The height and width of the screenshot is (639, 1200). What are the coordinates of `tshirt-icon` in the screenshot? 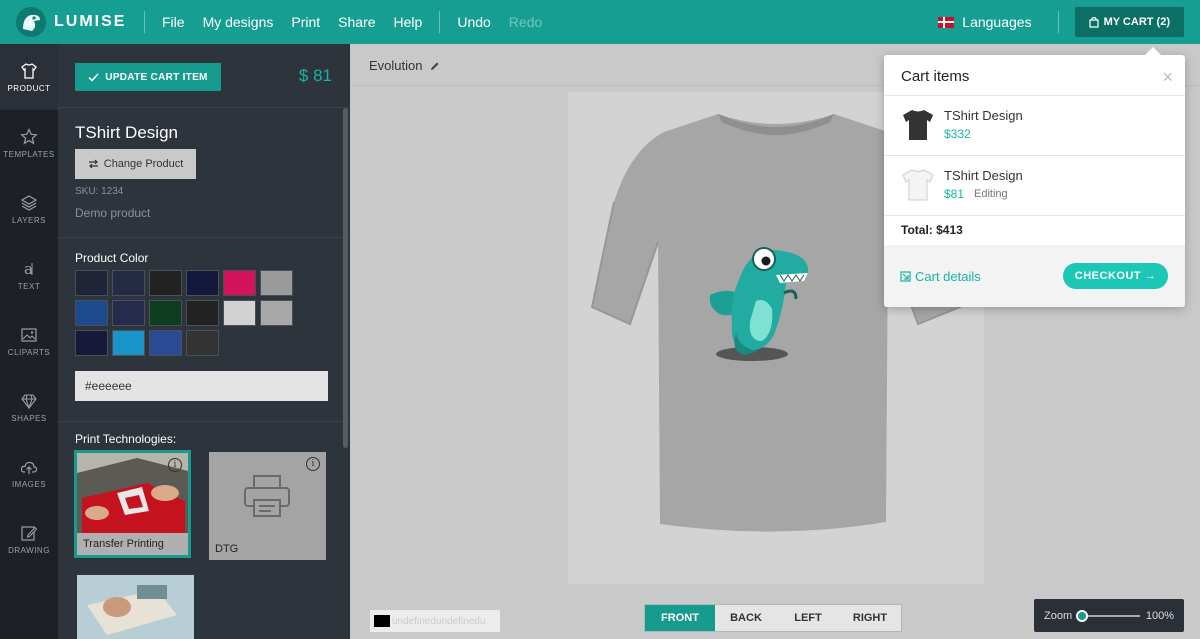 It's located at (29, 70).